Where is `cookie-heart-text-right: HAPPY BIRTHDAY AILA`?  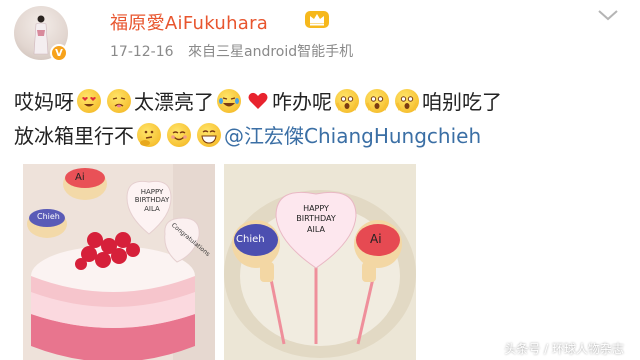 cookie-heart-text-right: HAPPY BIRTHDAY AILA is located at coordinates (316, 219).